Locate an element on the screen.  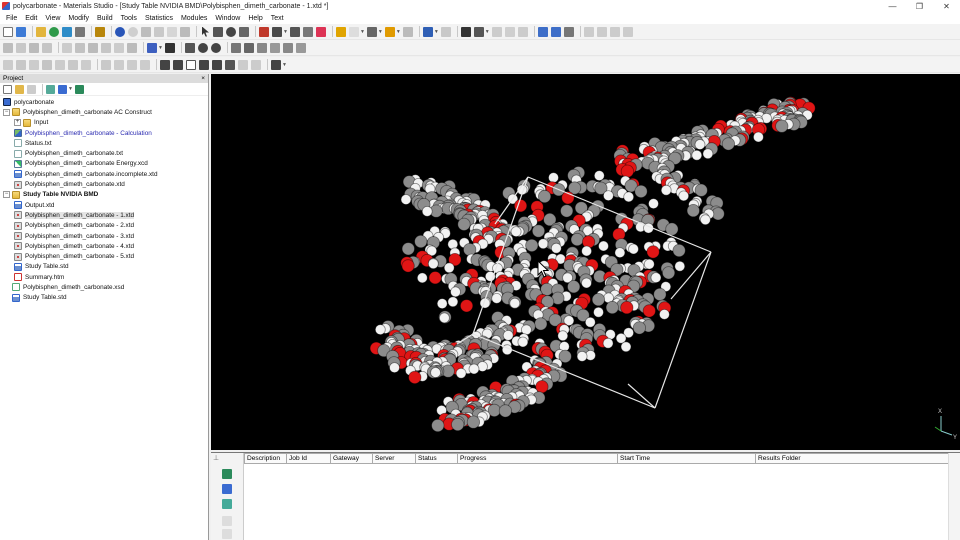
project-panel-close-button: × is located at coordinates (203, 78).